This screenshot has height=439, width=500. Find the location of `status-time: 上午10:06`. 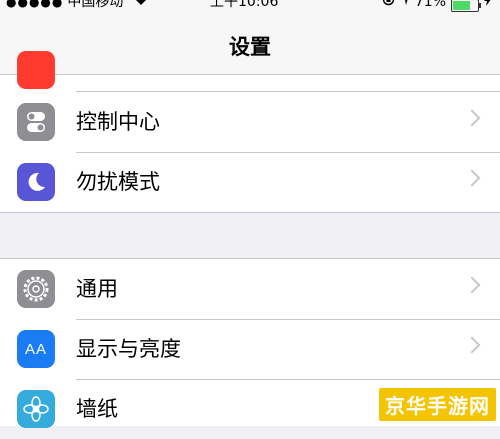

status-time: 上午10:06 is located at coordinates (244, 5).